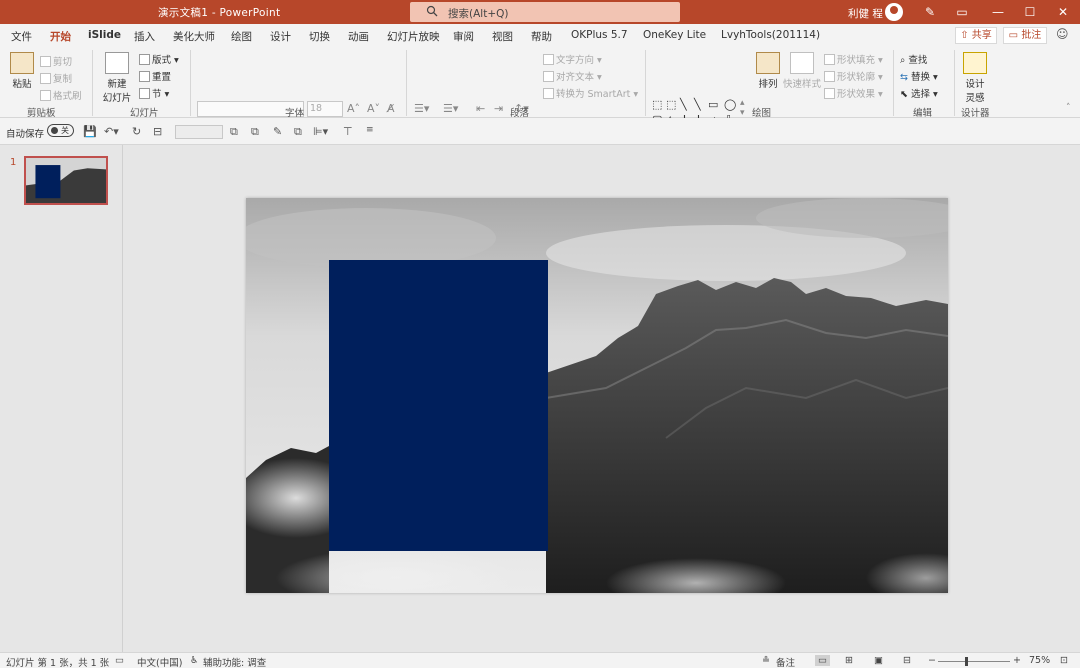 The height and width of the screenshot is (668, 1080). Describe the element at coordinates (822, 660) in the screenshot. I see `normal-view-icon: ▭` at that location.